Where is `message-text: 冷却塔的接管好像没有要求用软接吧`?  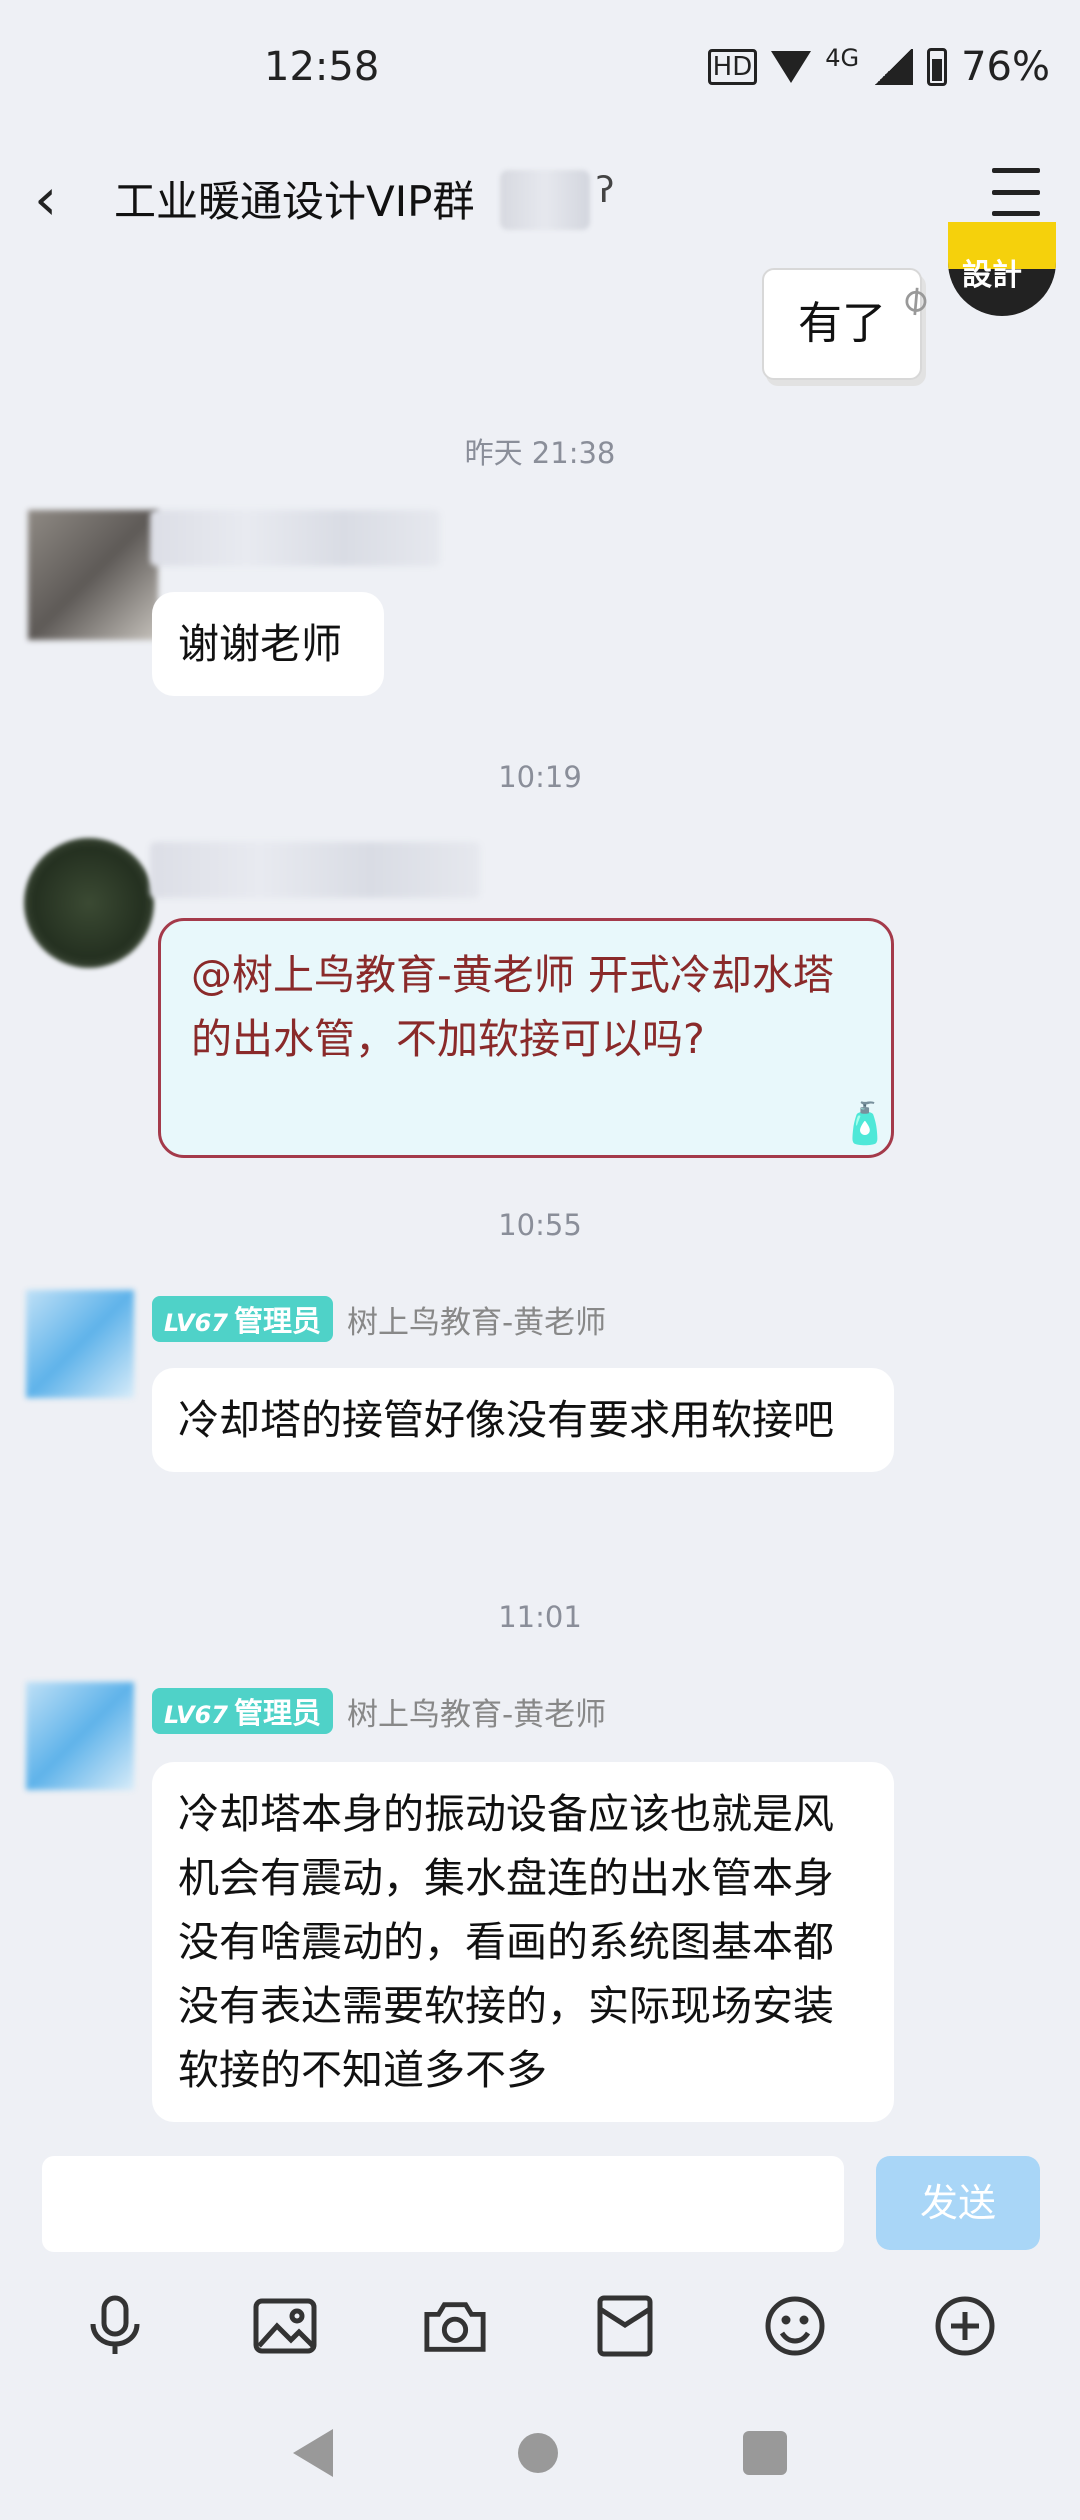 message-text: 冷却塔的接管好像没有要求用软接吧 is located at coordinates (506, 1420).